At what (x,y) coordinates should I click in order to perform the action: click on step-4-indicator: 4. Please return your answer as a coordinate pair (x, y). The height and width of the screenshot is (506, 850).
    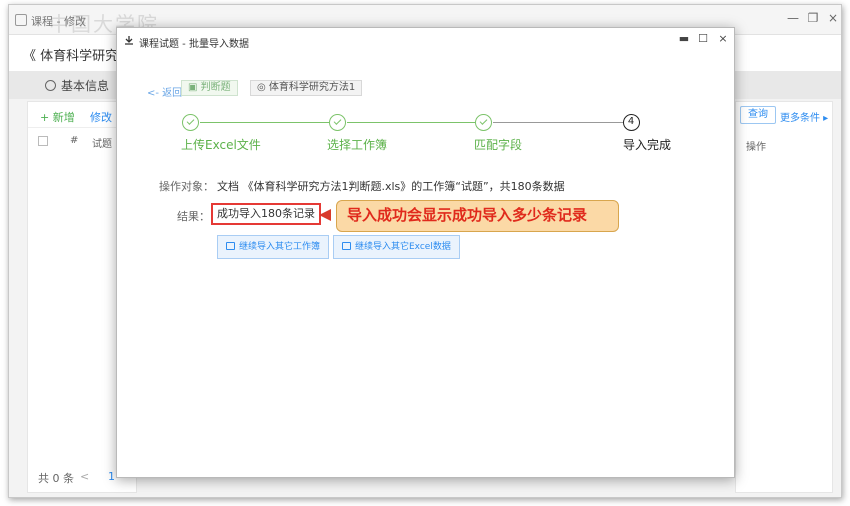
    Looking at the image, I should click on (631, 122).